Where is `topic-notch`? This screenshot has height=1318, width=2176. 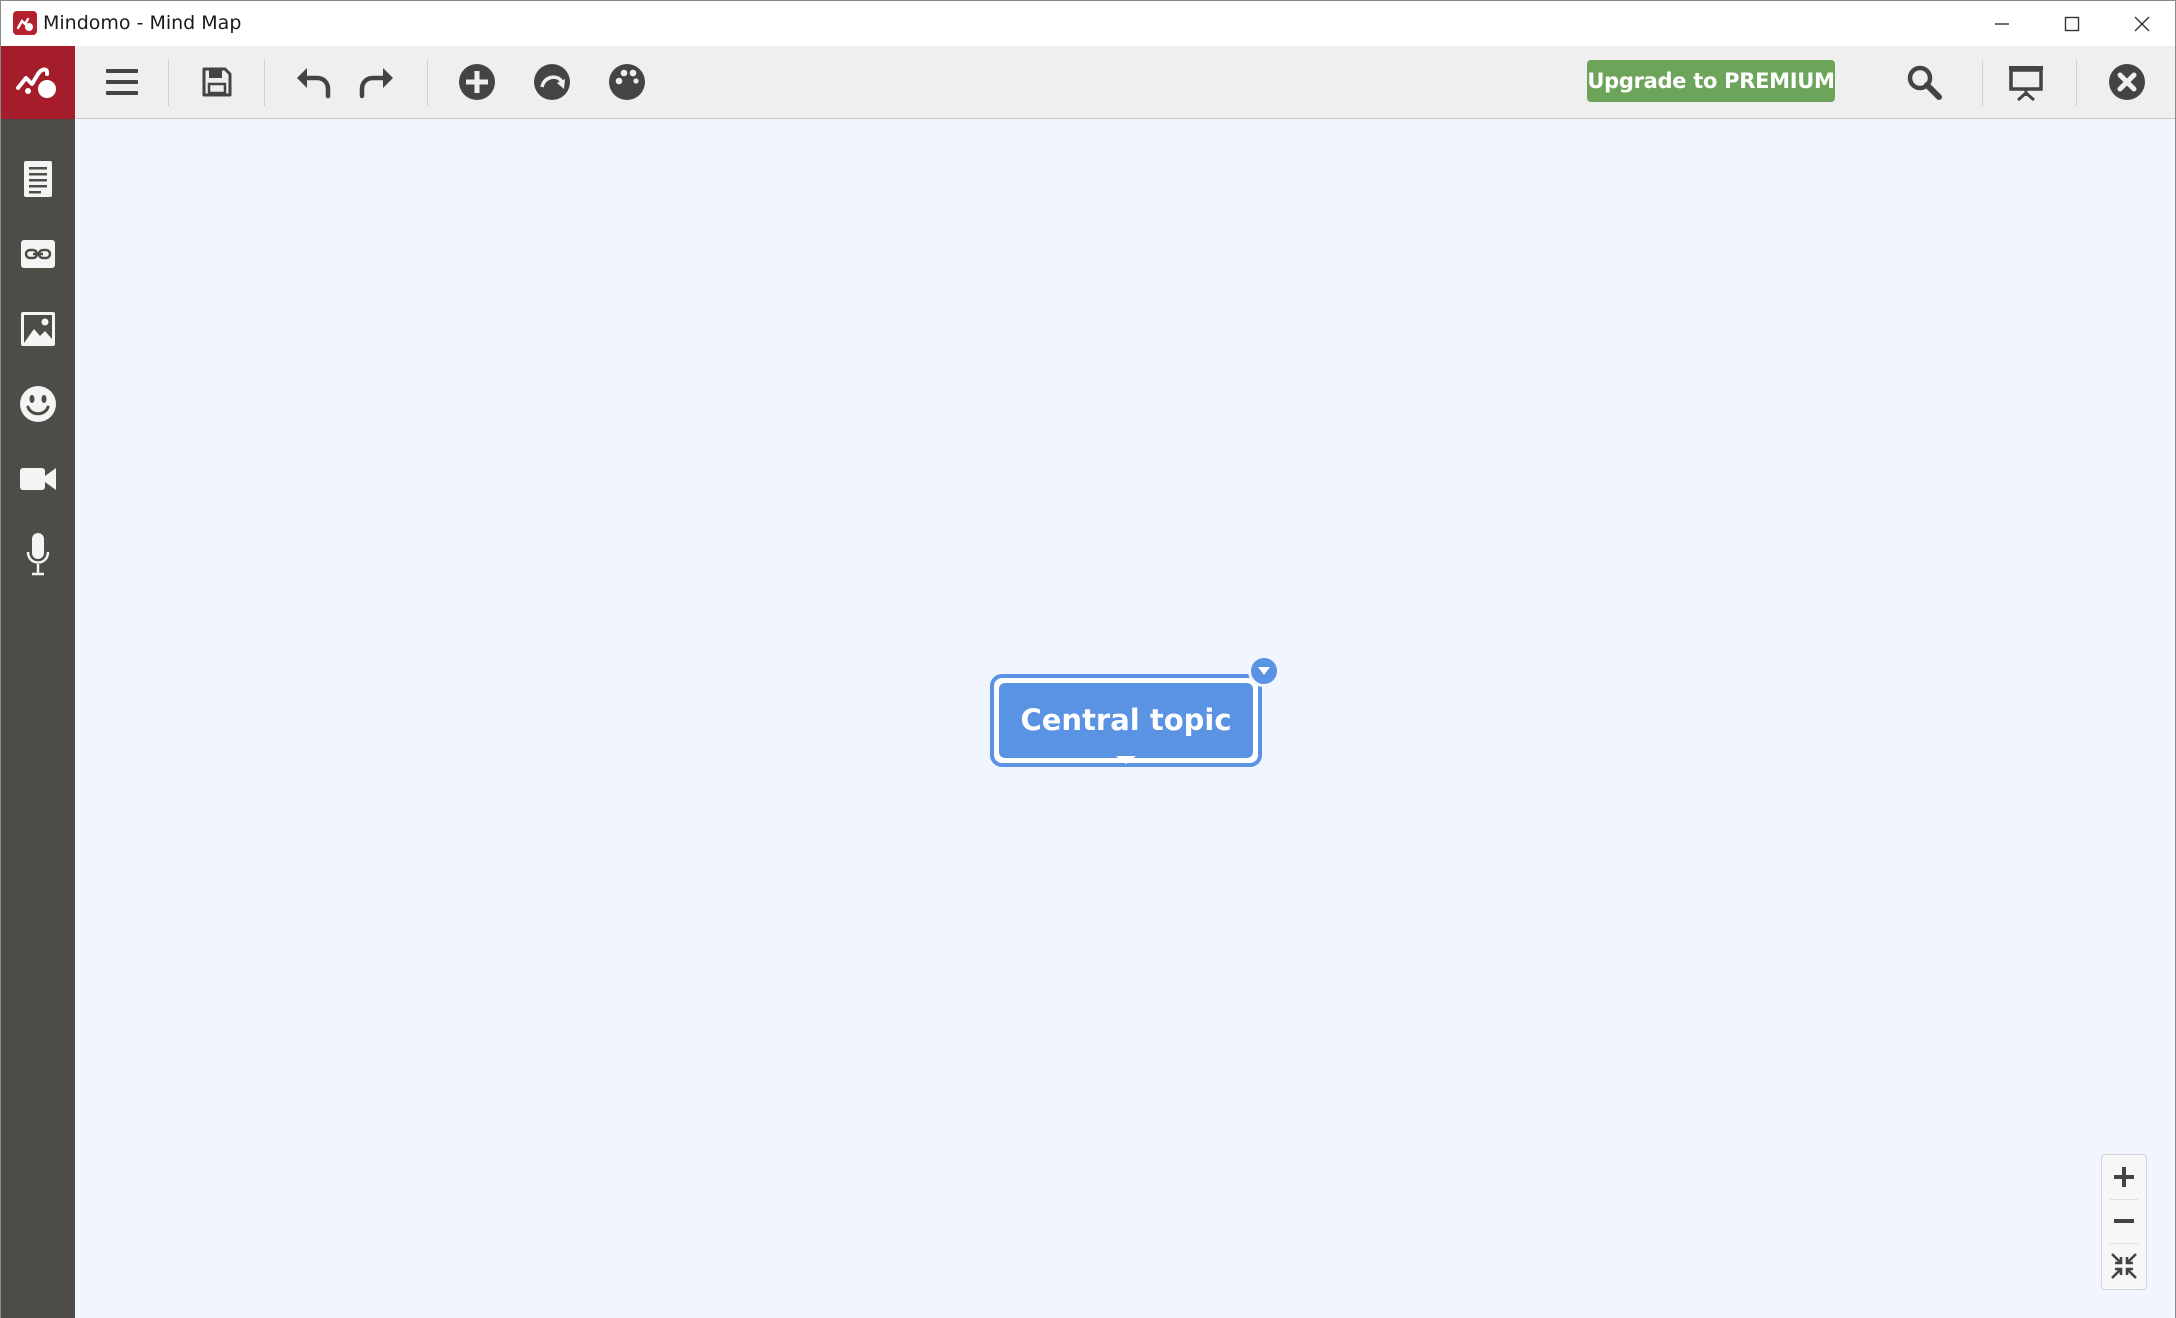
topic-notch is located at coordinates (1126, 760).